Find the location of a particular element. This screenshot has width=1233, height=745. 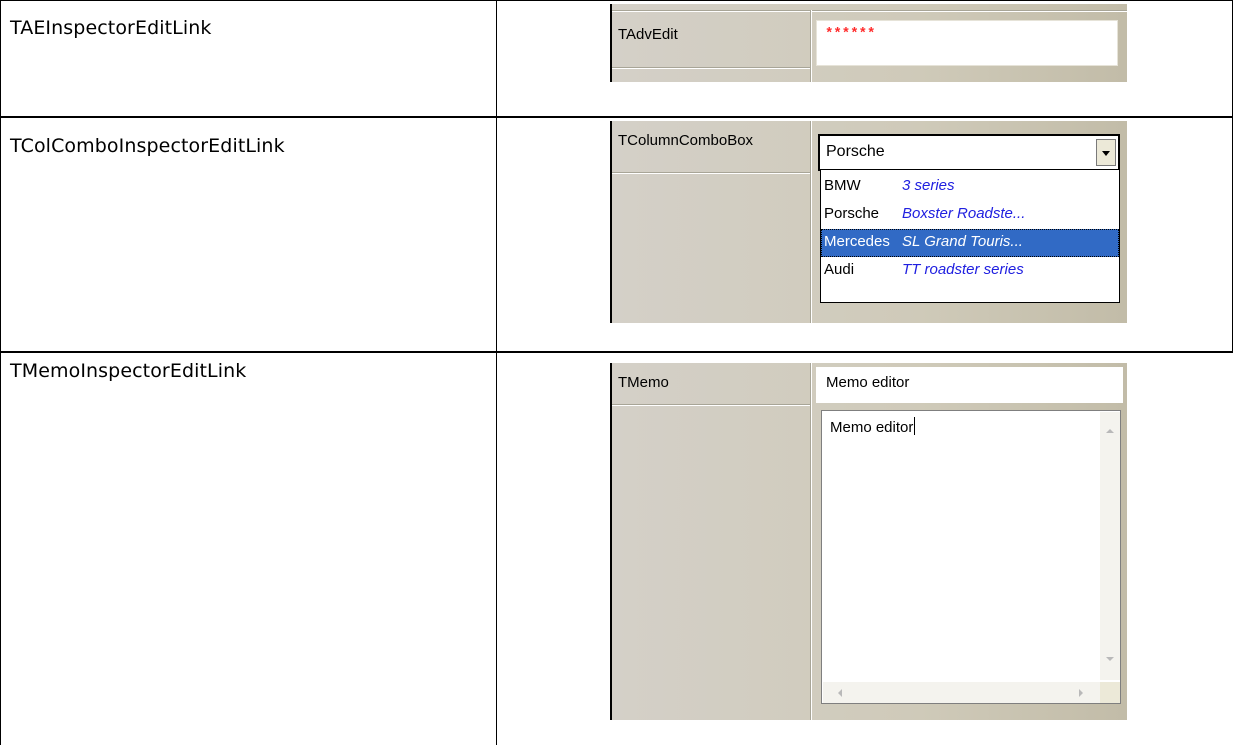

combo-dropdown-button is located at coordinates (1106, 152).